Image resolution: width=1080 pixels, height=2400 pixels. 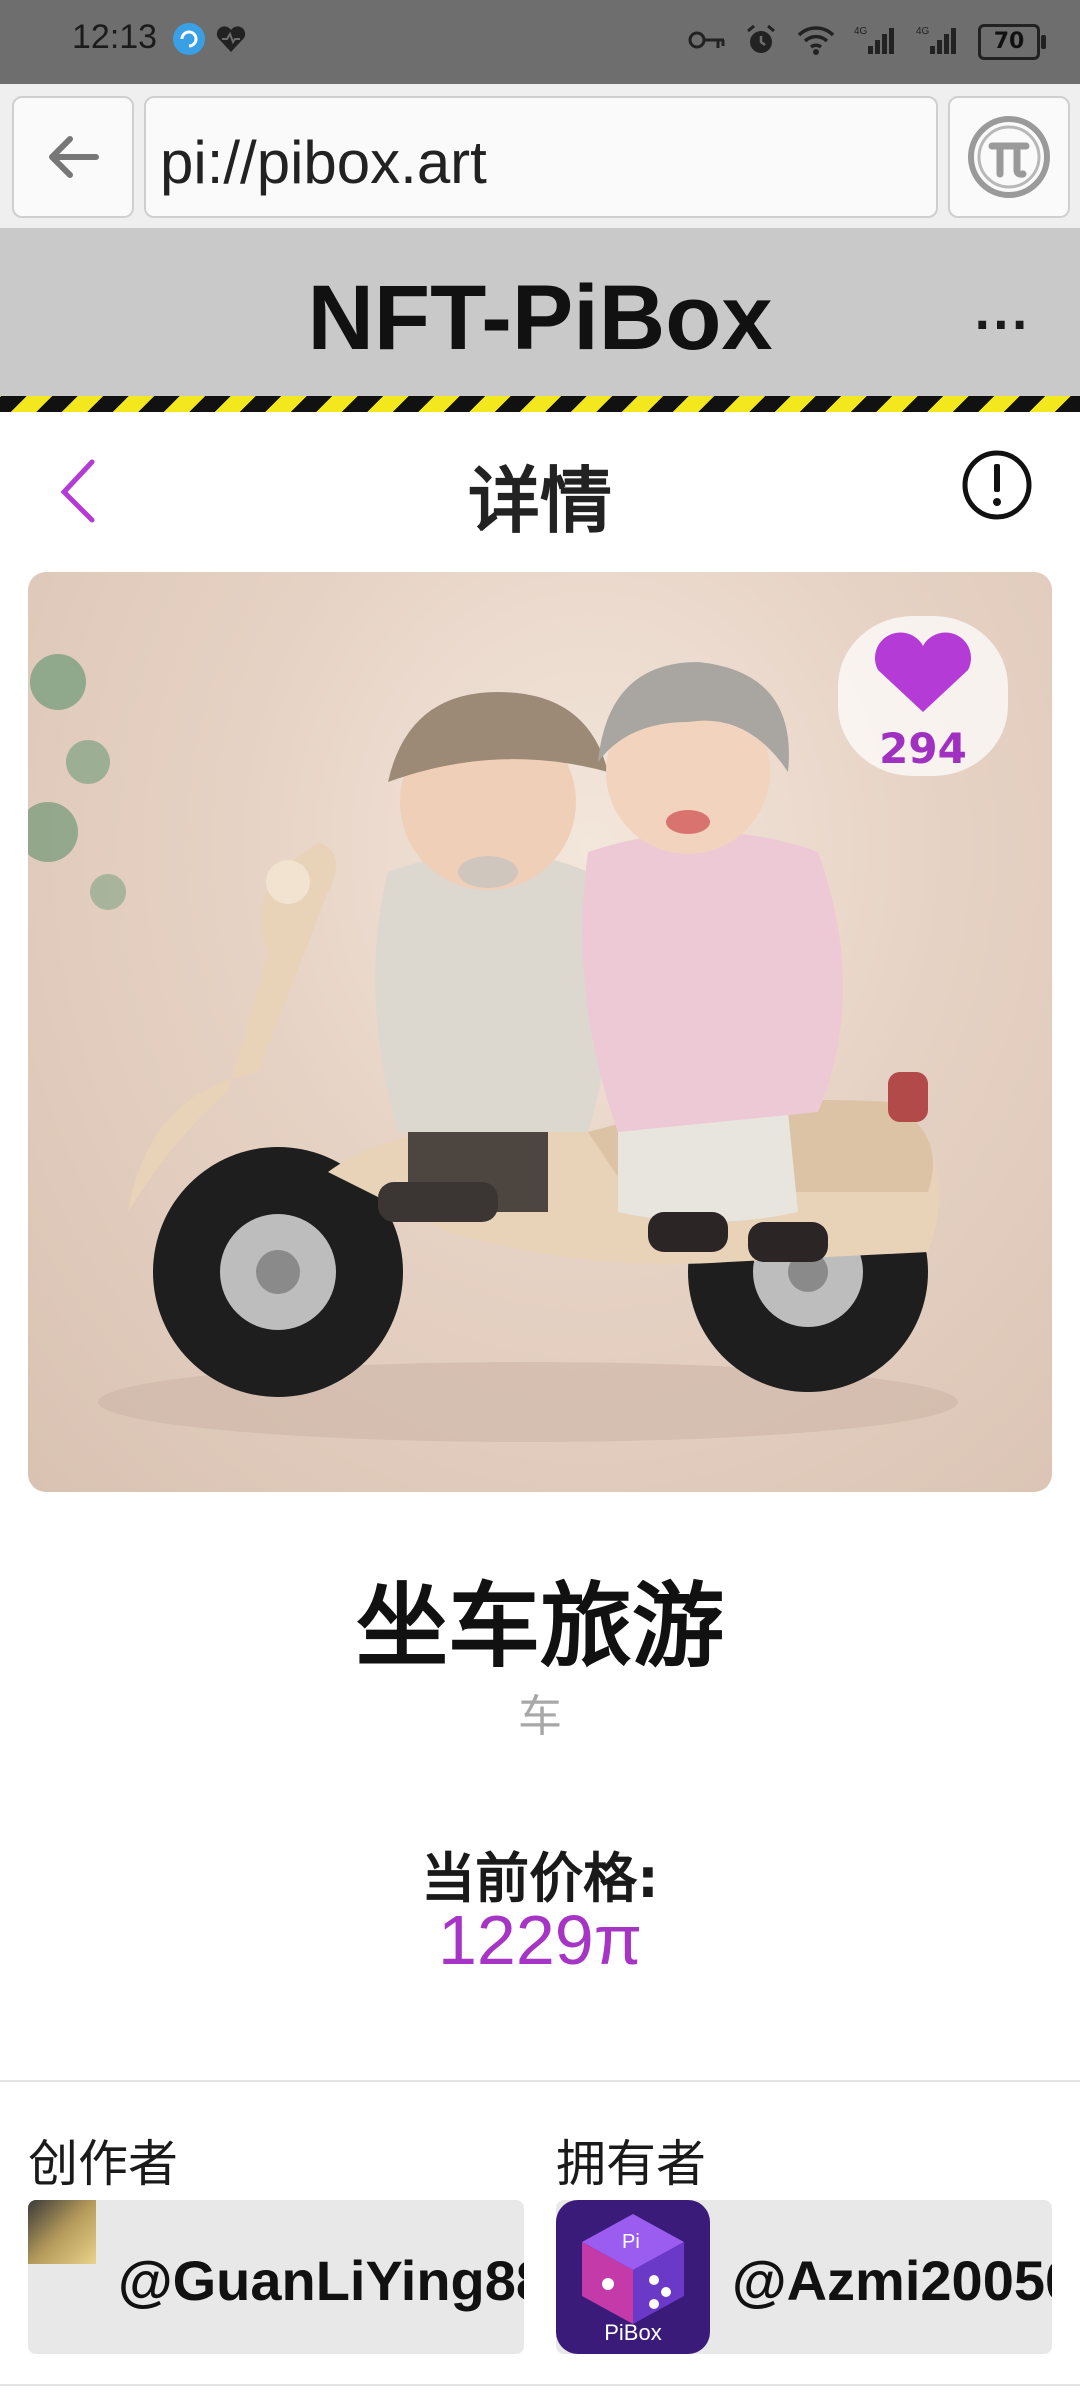 What do you see at coordinates (631, 2242) in the screenshot?
I see `svg-text: Pi` at bounding box center [631, 2242].